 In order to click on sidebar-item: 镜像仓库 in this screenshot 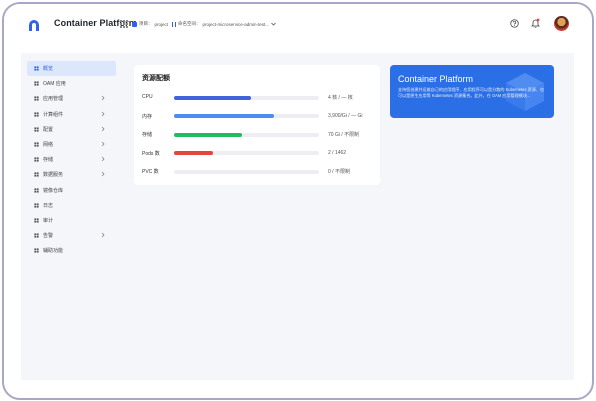, I will do `click(68, 190)`.